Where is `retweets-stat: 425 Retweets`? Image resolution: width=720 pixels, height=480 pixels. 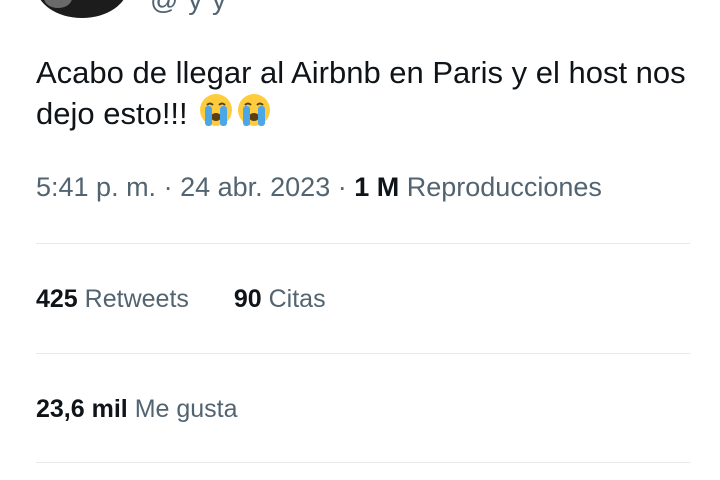
retweets-stat: 425 Retweets is located at coordinates (112, 299).